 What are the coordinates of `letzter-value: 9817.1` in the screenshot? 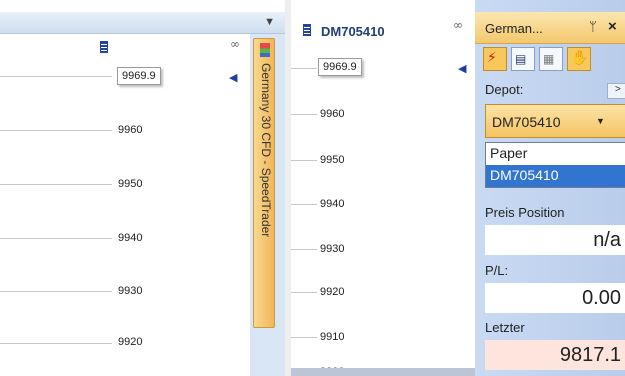 It's located at (590, 355).